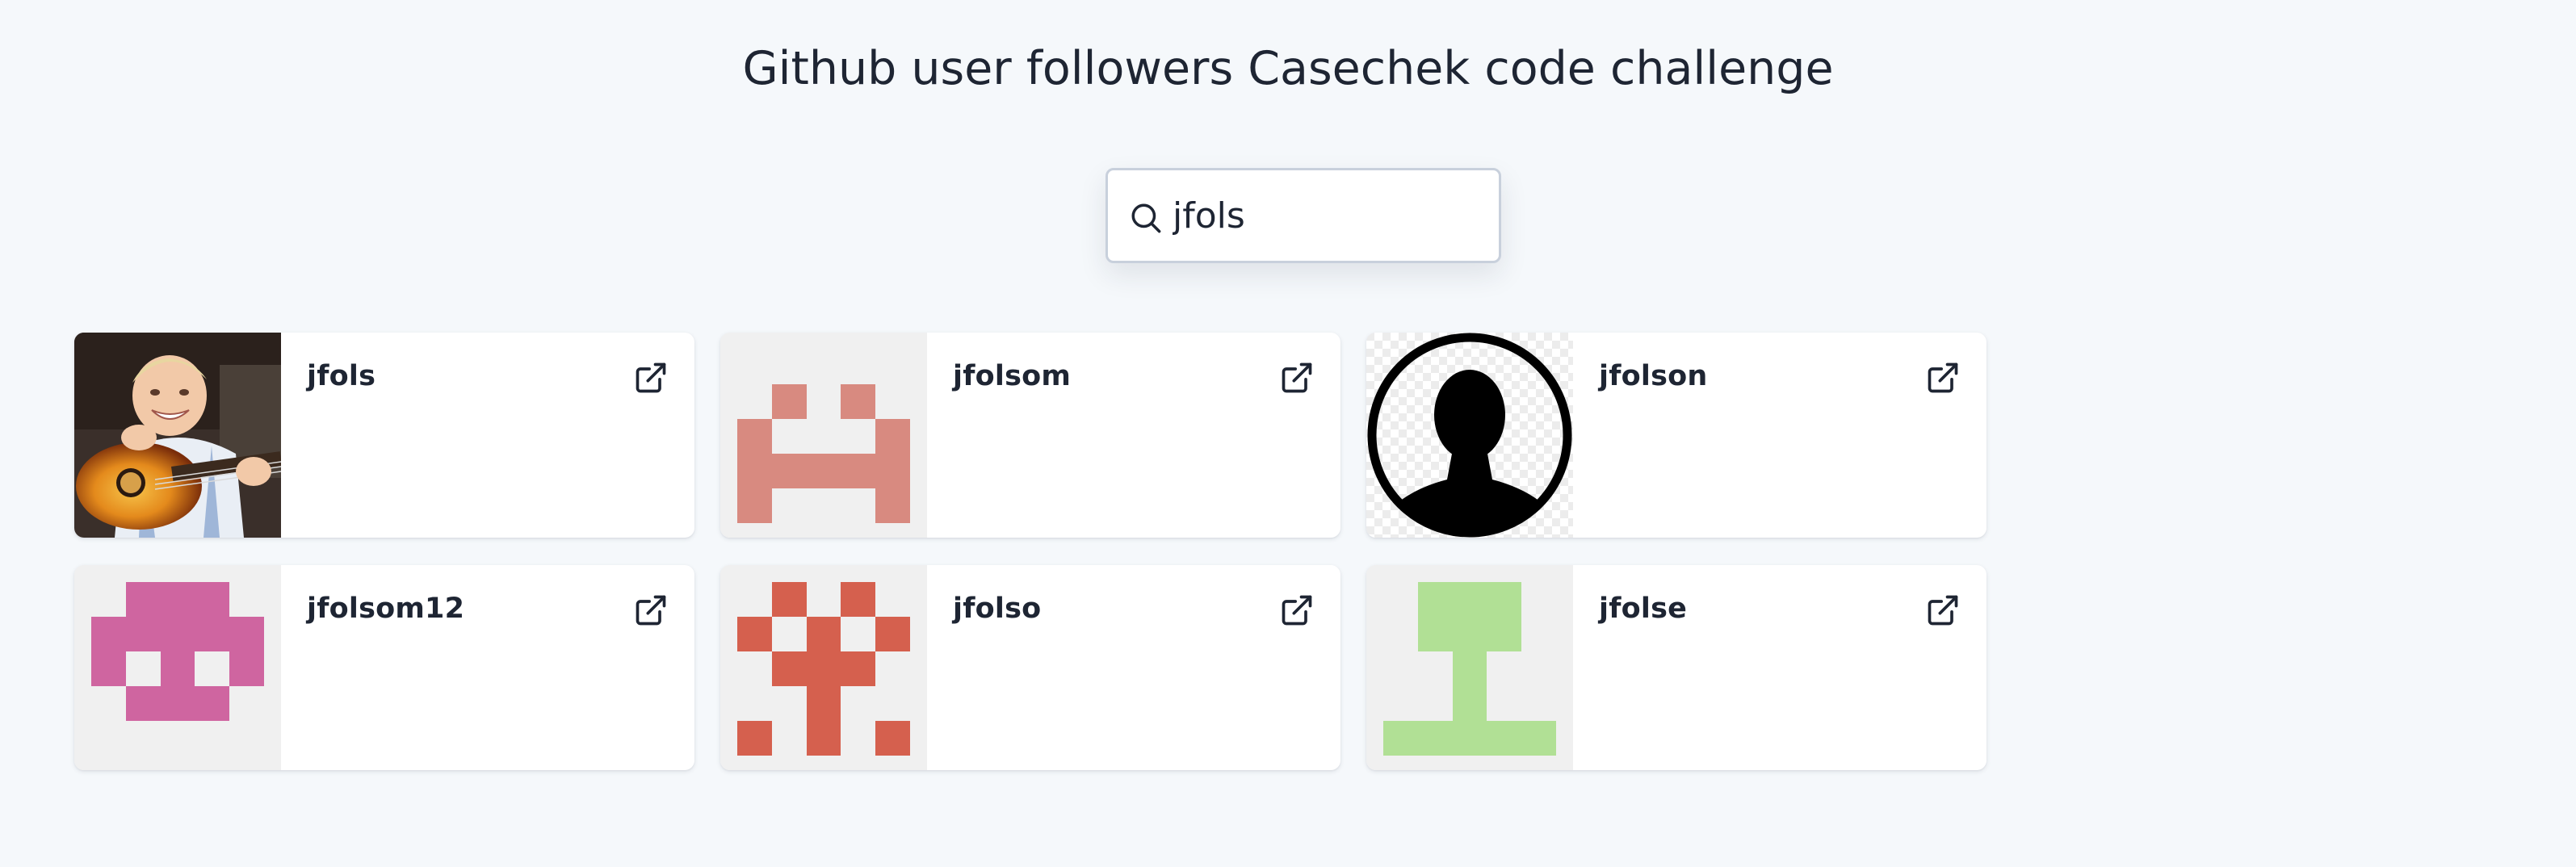 The width and height of the screenshot is (2576, 867). What do you see at coordinates (1013, 376) in the screenshot?
I see `username: jfolsom` at bounding box center [1013, 376].